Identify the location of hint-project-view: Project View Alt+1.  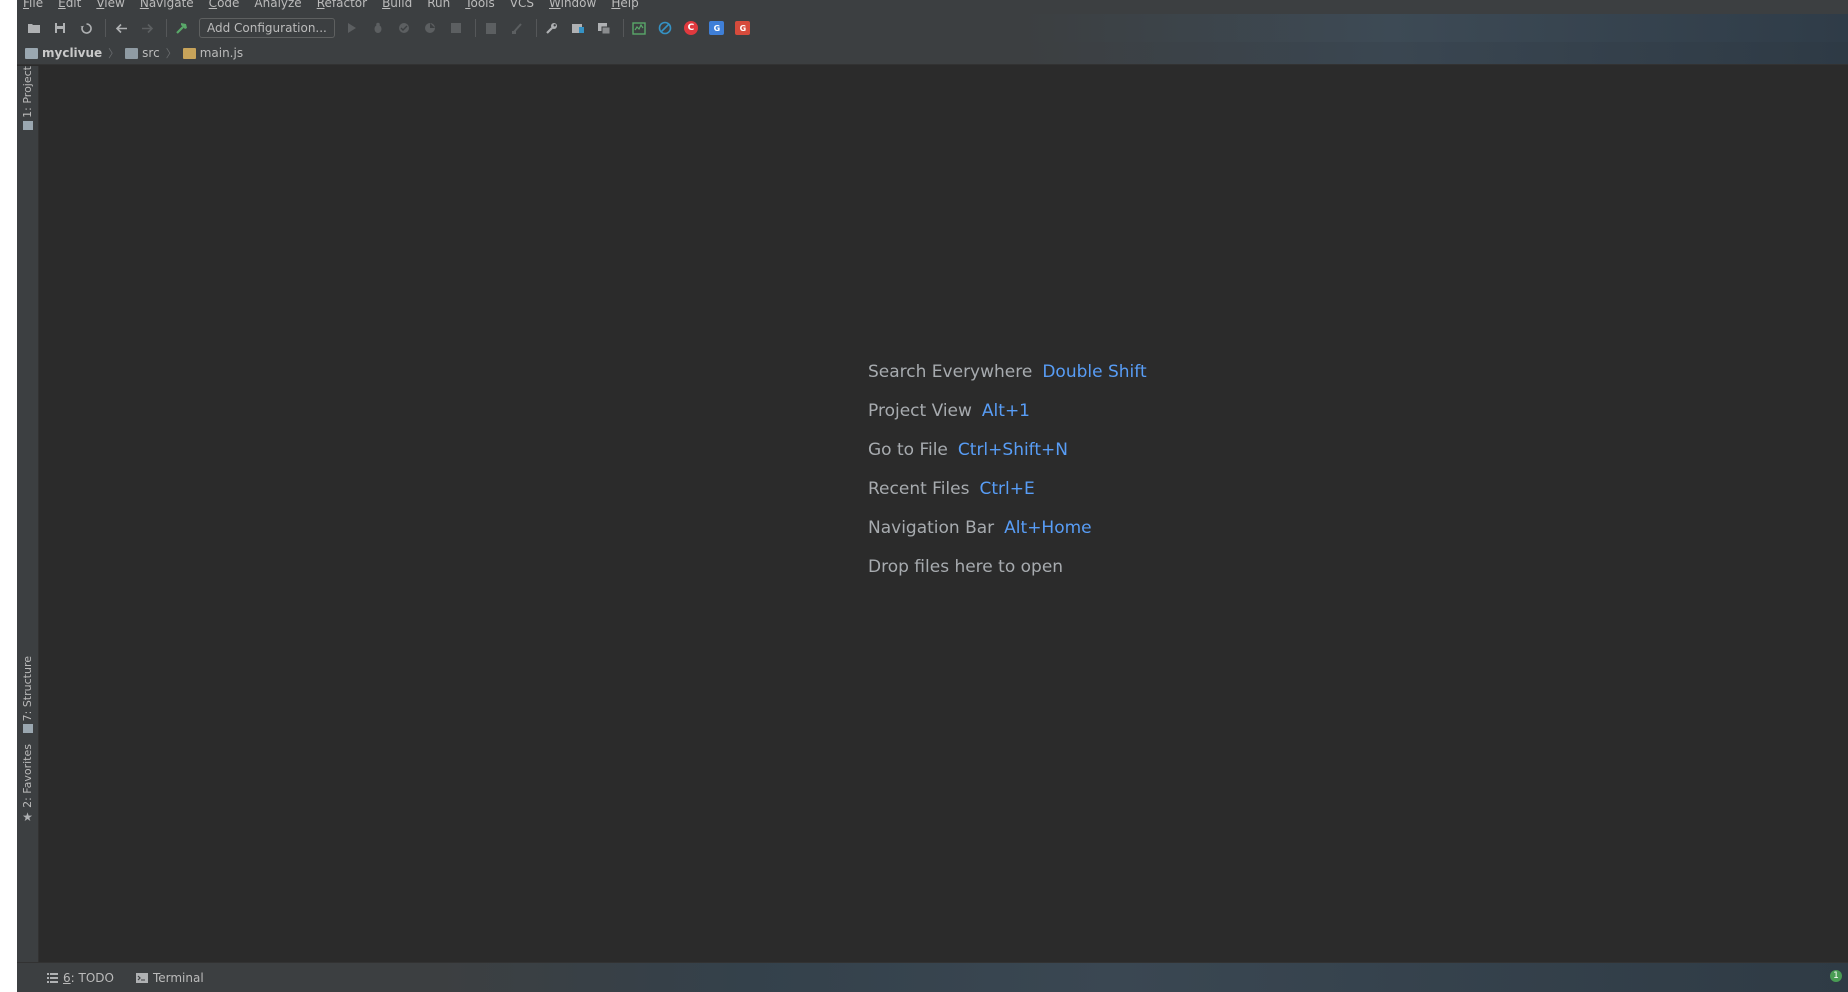
(1007, 410).